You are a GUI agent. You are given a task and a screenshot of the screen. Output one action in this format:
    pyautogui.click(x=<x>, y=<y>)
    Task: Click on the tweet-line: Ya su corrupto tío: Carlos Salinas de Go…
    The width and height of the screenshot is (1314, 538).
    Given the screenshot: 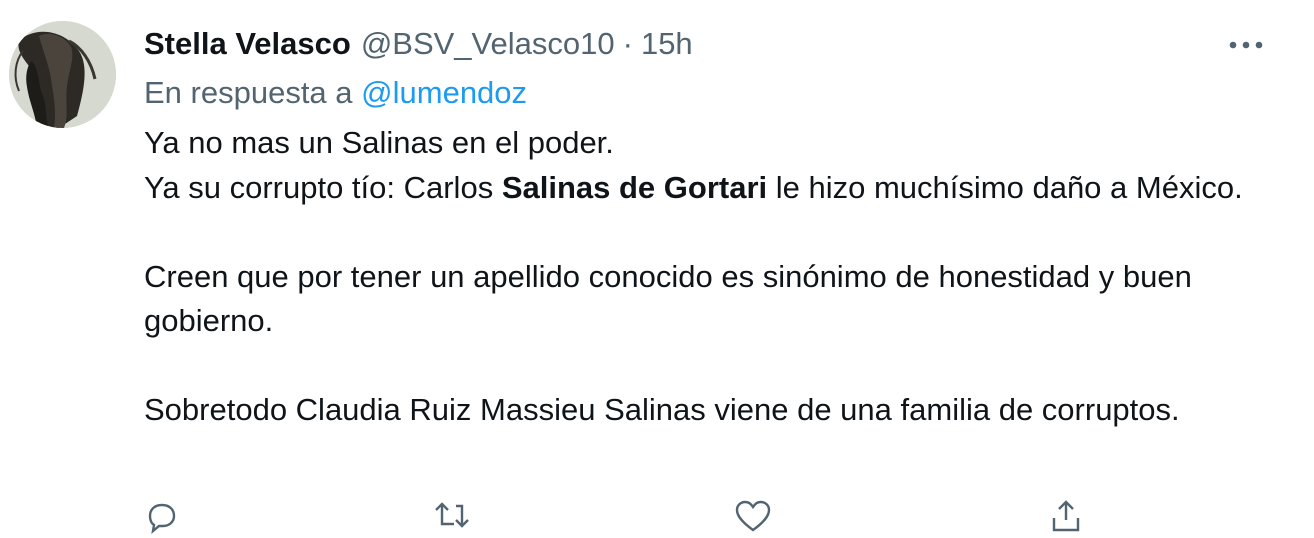 What is the action you would take?
    pyautogui.click(x=714, y=188)
    